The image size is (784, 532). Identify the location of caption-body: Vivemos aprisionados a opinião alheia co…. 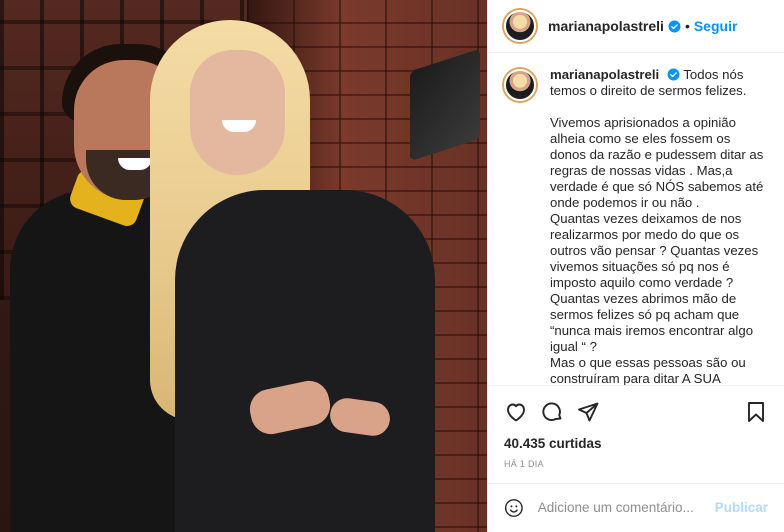
(657, 250).